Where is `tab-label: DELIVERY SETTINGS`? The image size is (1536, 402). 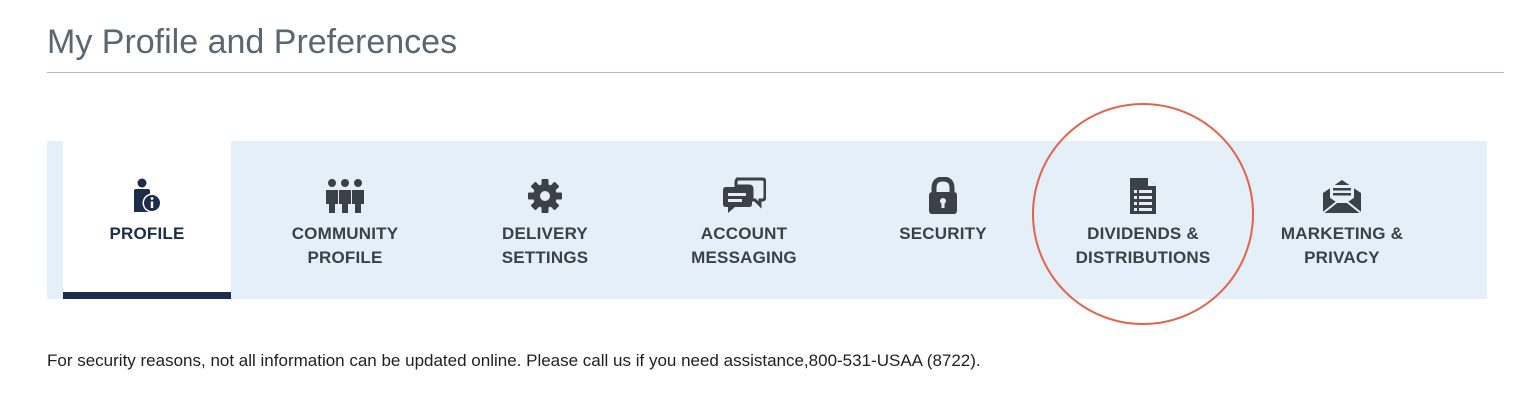
tab-label: DELIVERY SETTINGS is located at coordinates (545, 245).